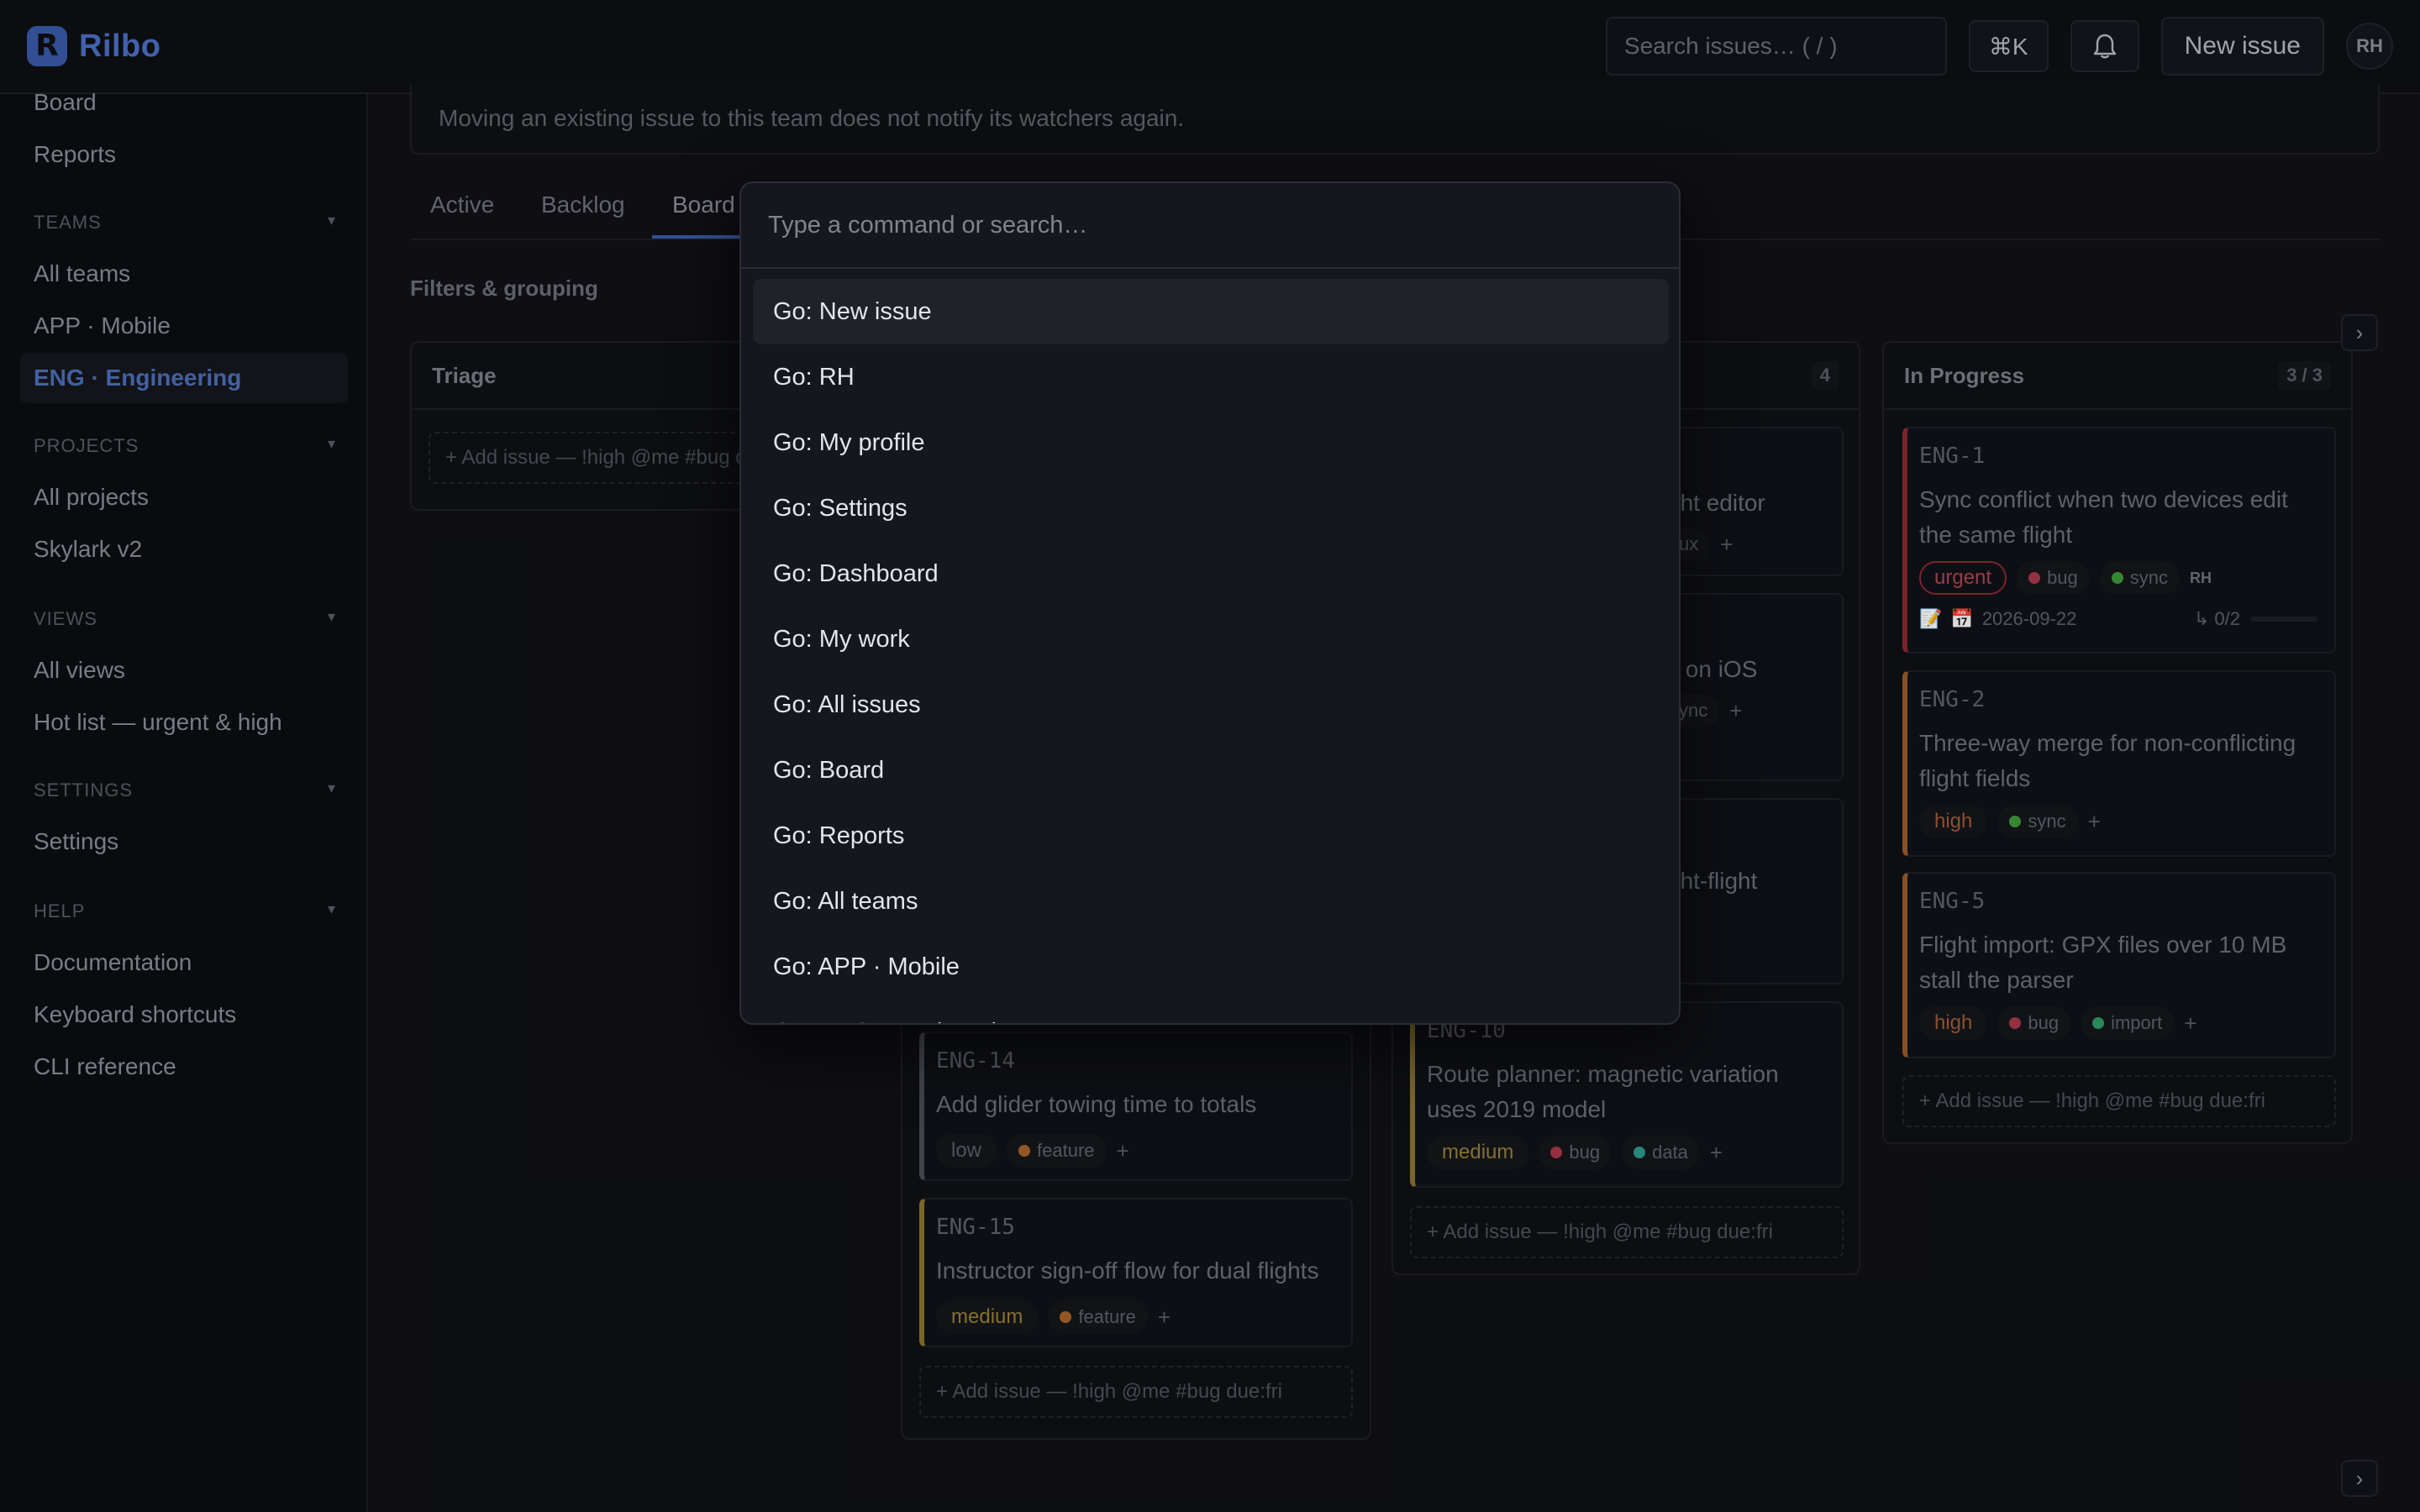 The width and height of the screenshot is (2420, 1512). I want to click on command-item-dashboard: Go: Dashboard, so click(1211, 573).